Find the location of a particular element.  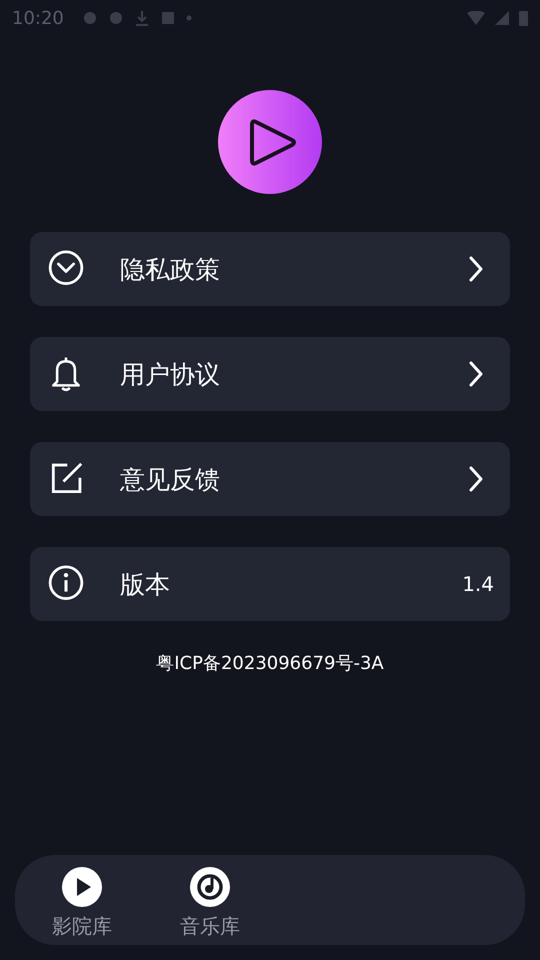

play-icon is located at coordinates (82, 887).